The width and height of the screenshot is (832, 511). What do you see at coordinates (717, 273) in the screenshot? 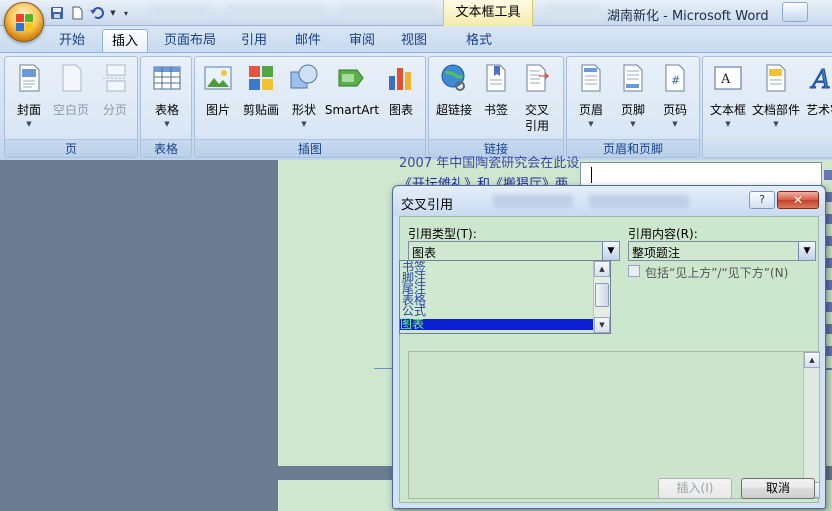
I see `include-above-below-label: 包括“见上方”/“见下方”(N)` at bounding box center [717, 273].